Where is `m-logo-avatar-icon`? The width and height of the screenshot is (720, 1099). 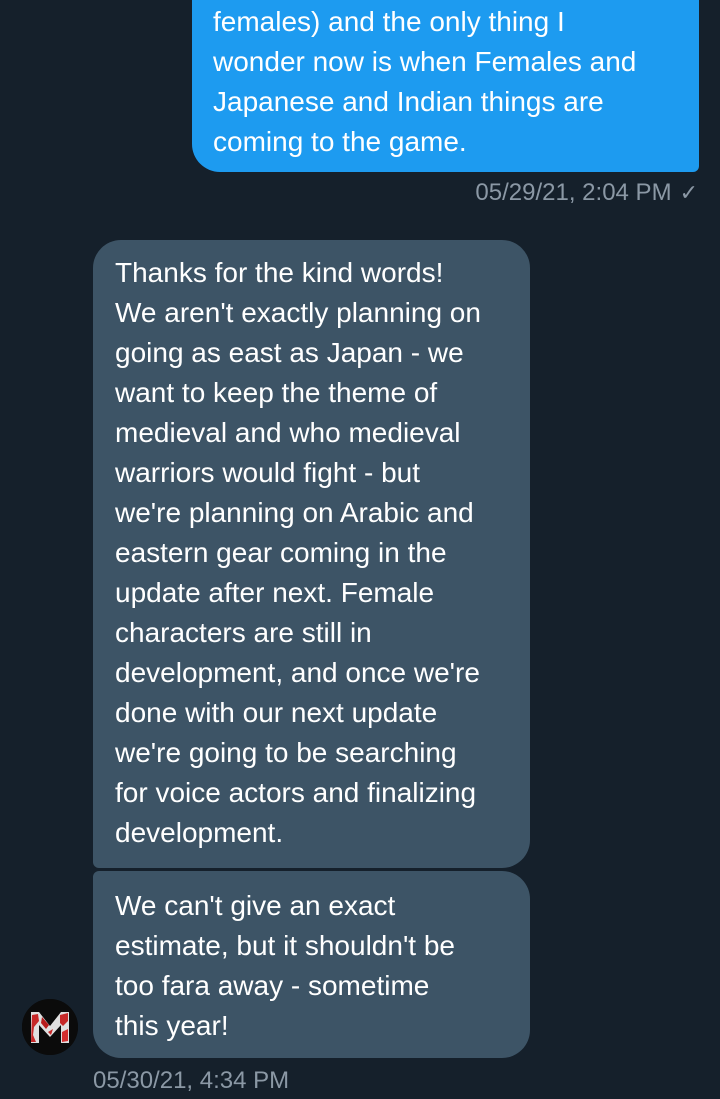 m-logo-avatar-icon is located at coordinates (50, 1027).